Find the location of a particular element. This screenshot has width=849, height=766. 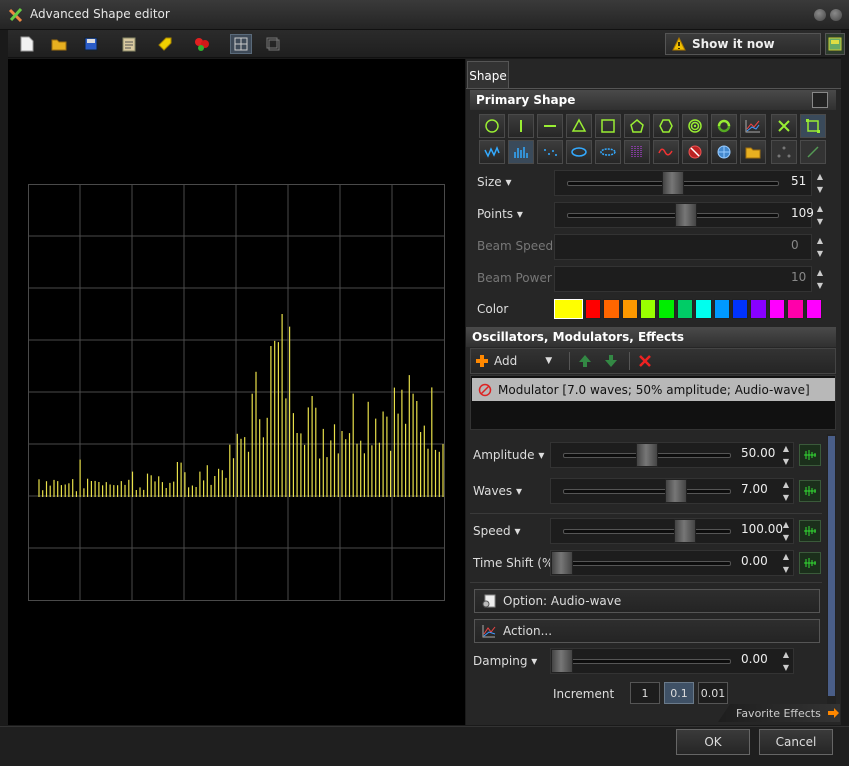

shape-triangle-points-button is located at coordinates (784, 152).